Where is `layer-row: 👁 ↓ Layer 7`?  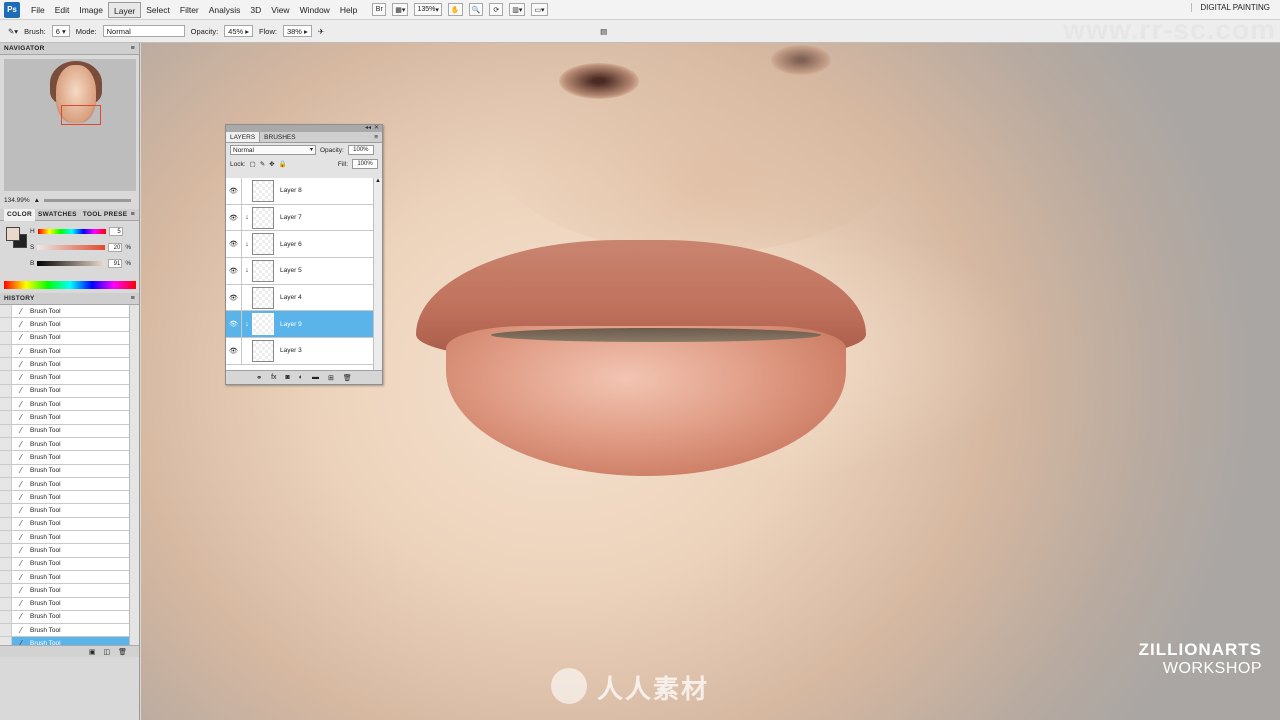
layer-row: 👁 ↓ Layer 7 is located at coordinates (304, 218).